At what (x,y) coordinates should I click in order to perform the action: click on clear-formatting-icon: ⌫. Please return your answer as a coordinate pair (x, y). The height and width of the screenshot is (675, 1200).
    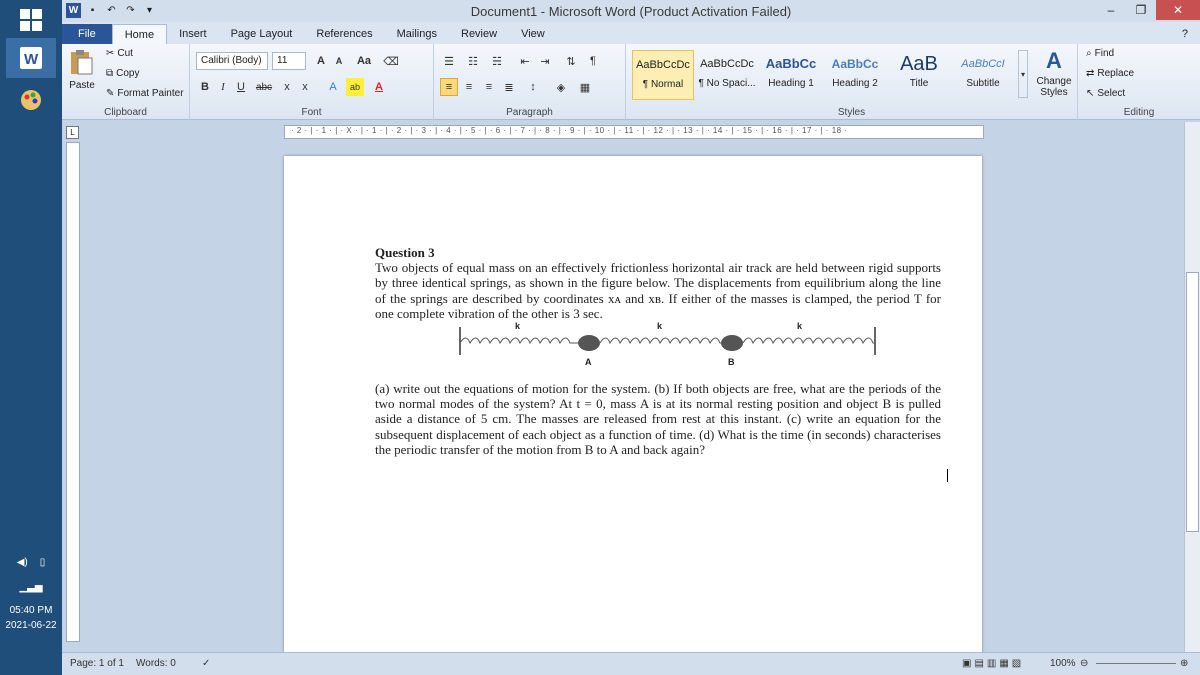
    Looking at the image, I should click on (391, 61).